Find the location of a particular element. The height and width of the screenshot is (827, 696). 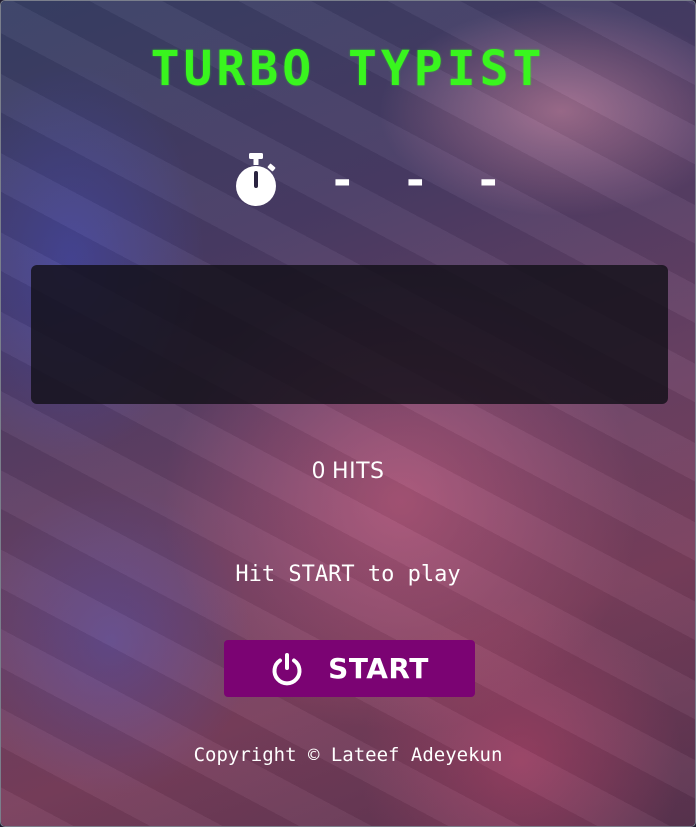

hits-count: 0 is located at coordinates (319, 471).